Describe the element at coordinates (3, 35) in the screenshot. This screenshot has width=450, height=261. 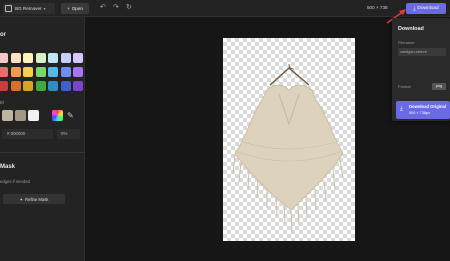
I see `color-section-heading: or` at that location.